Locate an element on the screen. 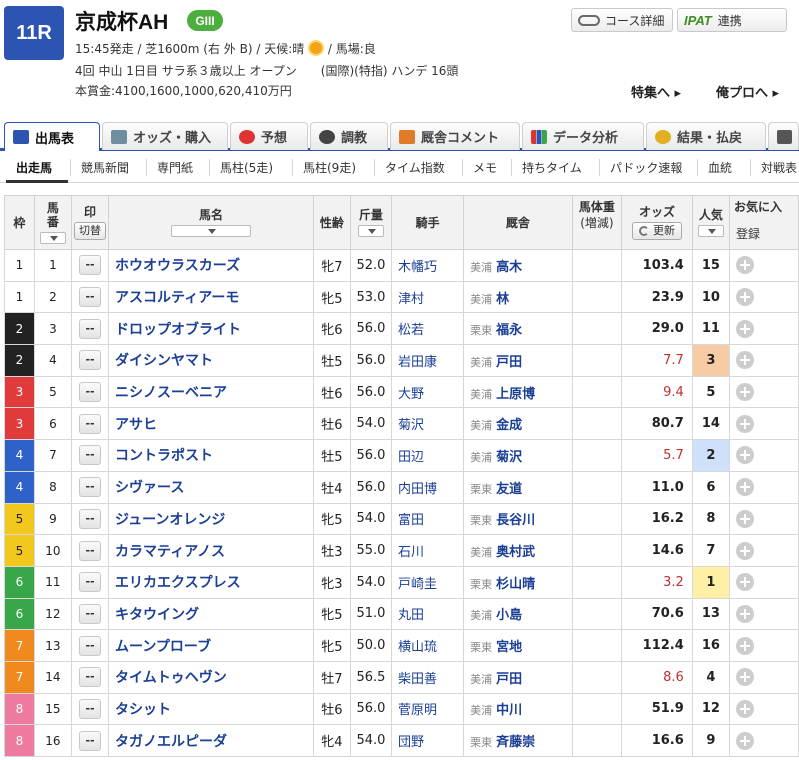 The width and height of the screenshot is (799, 760). trainer-link: 高木 is located at coordinates (509, 267).